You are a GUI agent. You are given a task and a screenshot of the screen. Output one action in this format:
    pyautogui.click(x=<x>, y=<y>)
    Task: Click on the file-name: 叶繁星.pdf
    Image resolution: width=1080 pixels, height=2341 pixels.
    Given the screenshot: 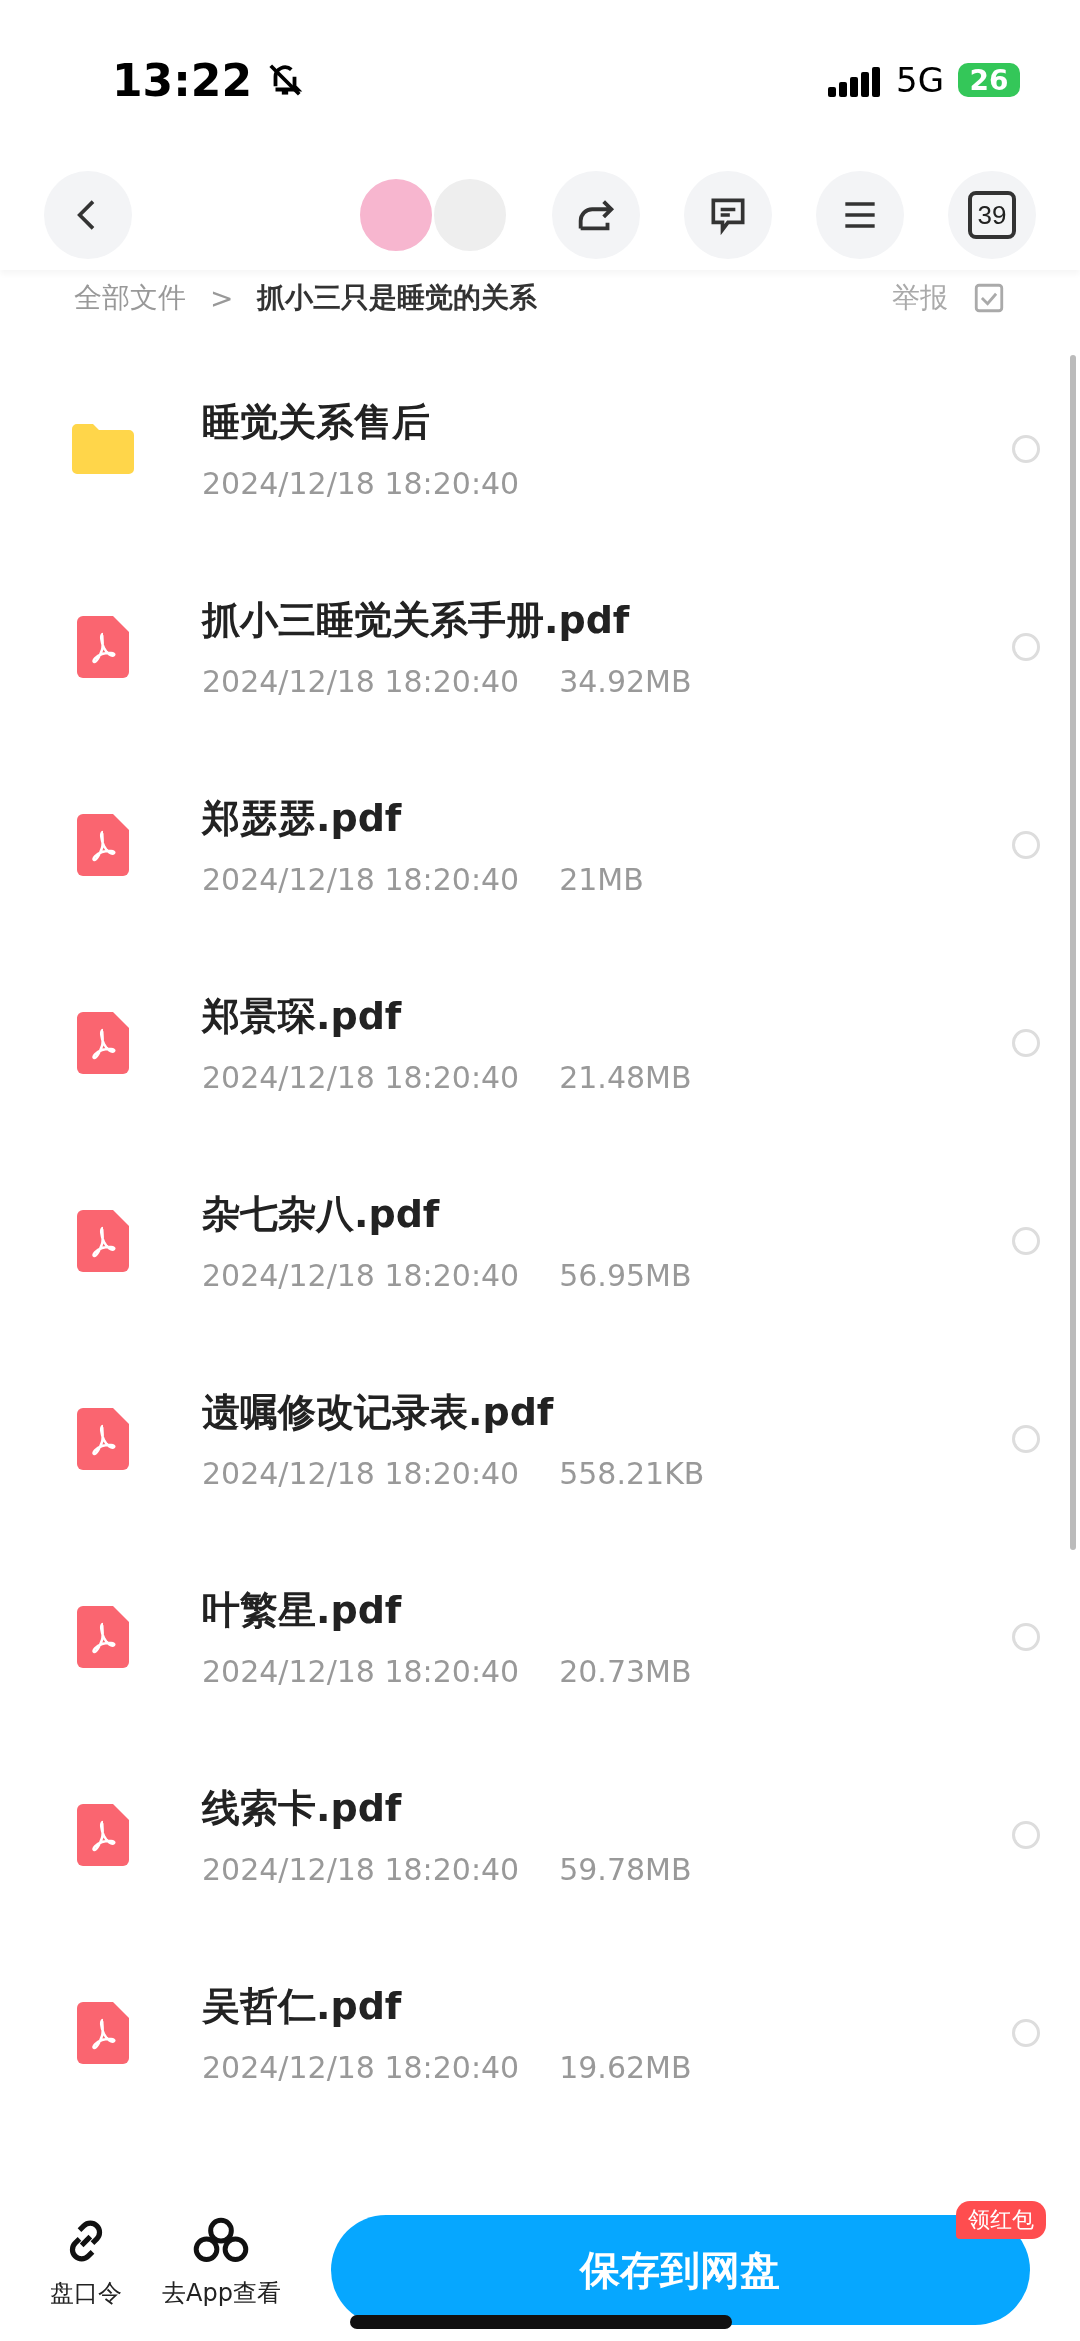 What is the action you would take?
    pyautogui.click(x=607, y=1610)
    